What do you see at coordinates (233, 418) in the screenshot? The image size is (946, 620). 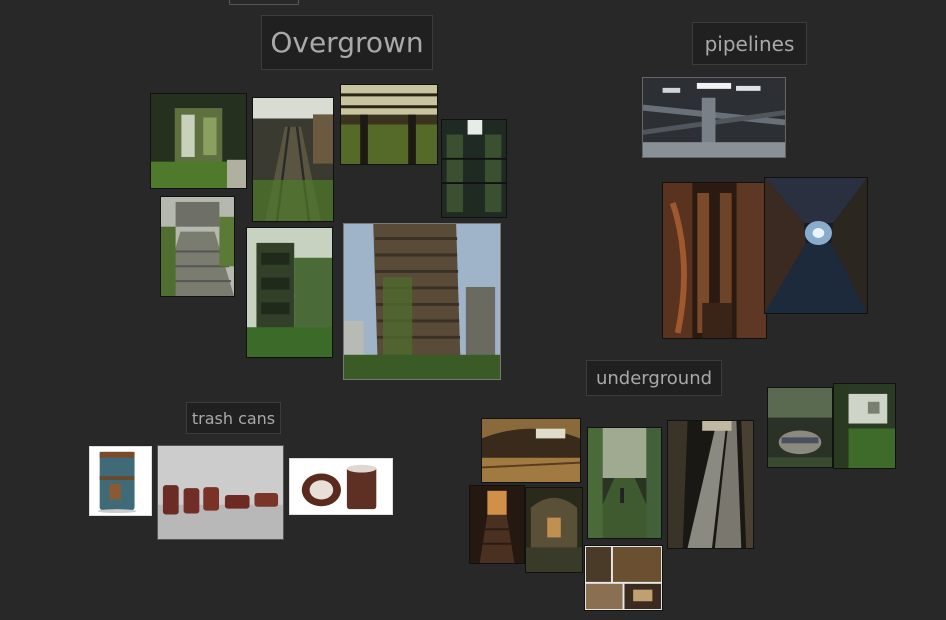 I see `label-trash-cans: trash cans` at bounding box center [233, 418].